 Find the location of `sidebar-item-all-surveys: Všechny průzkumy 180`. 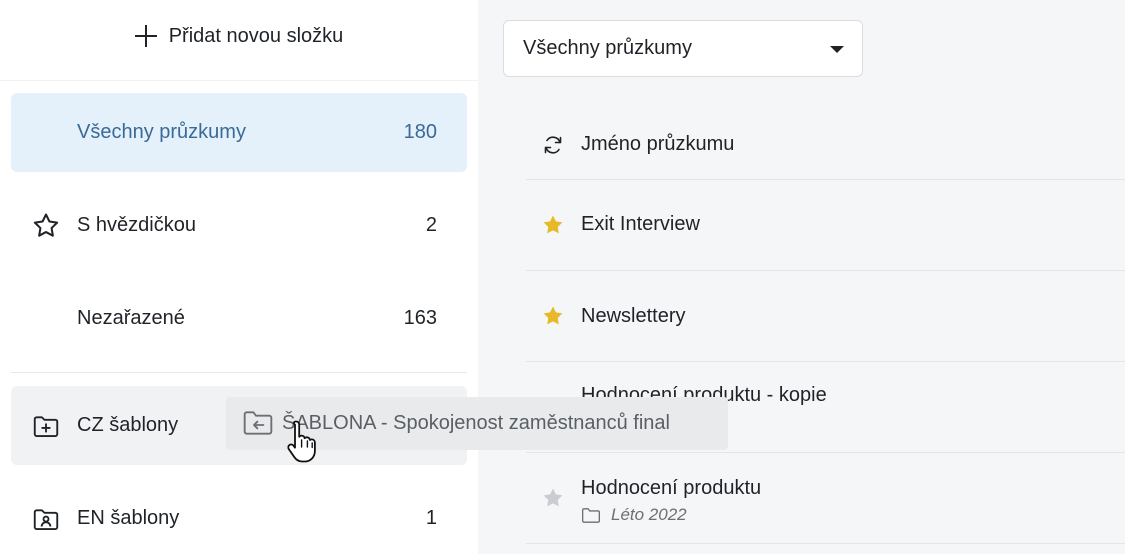

sidebar-item-all-surveys: Všechny průzkumy 180 is located at coordinates (239, 132).